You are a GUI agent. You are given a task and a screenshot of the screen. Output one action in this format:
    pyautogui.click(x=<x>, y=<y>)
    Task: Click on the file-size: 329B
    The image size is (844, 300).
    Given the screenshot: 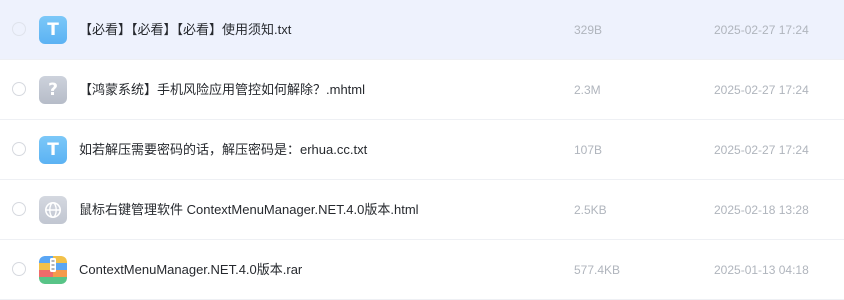 What is the action you would take?
    pyautogui.click(x=588, y=30)
    